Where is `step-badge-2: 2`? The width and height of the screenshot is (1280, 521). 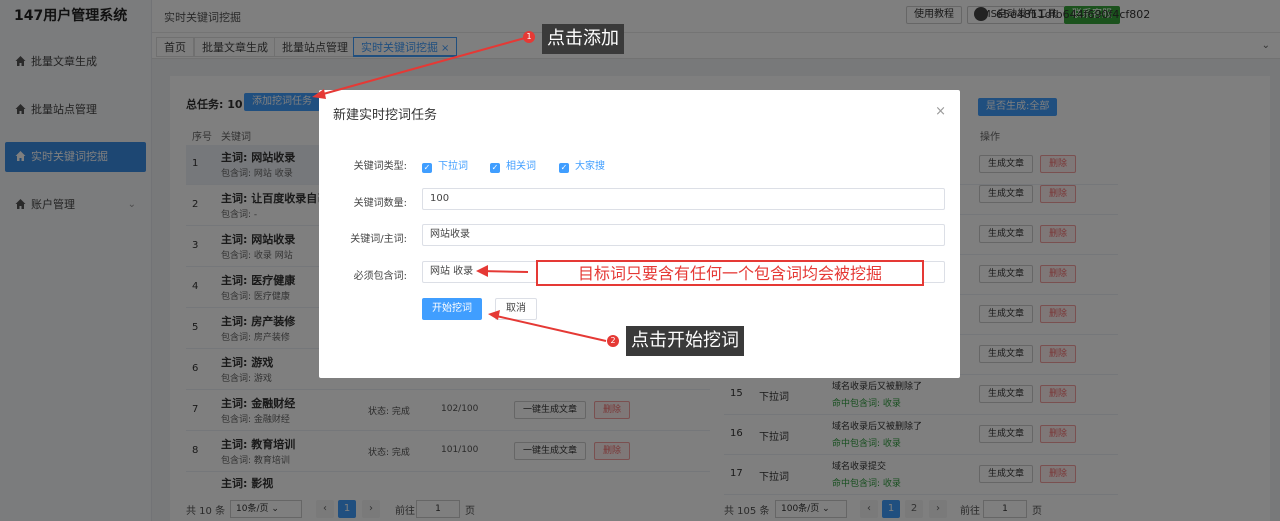
step-badge-2: 2 is located at coordinates (613, 341).